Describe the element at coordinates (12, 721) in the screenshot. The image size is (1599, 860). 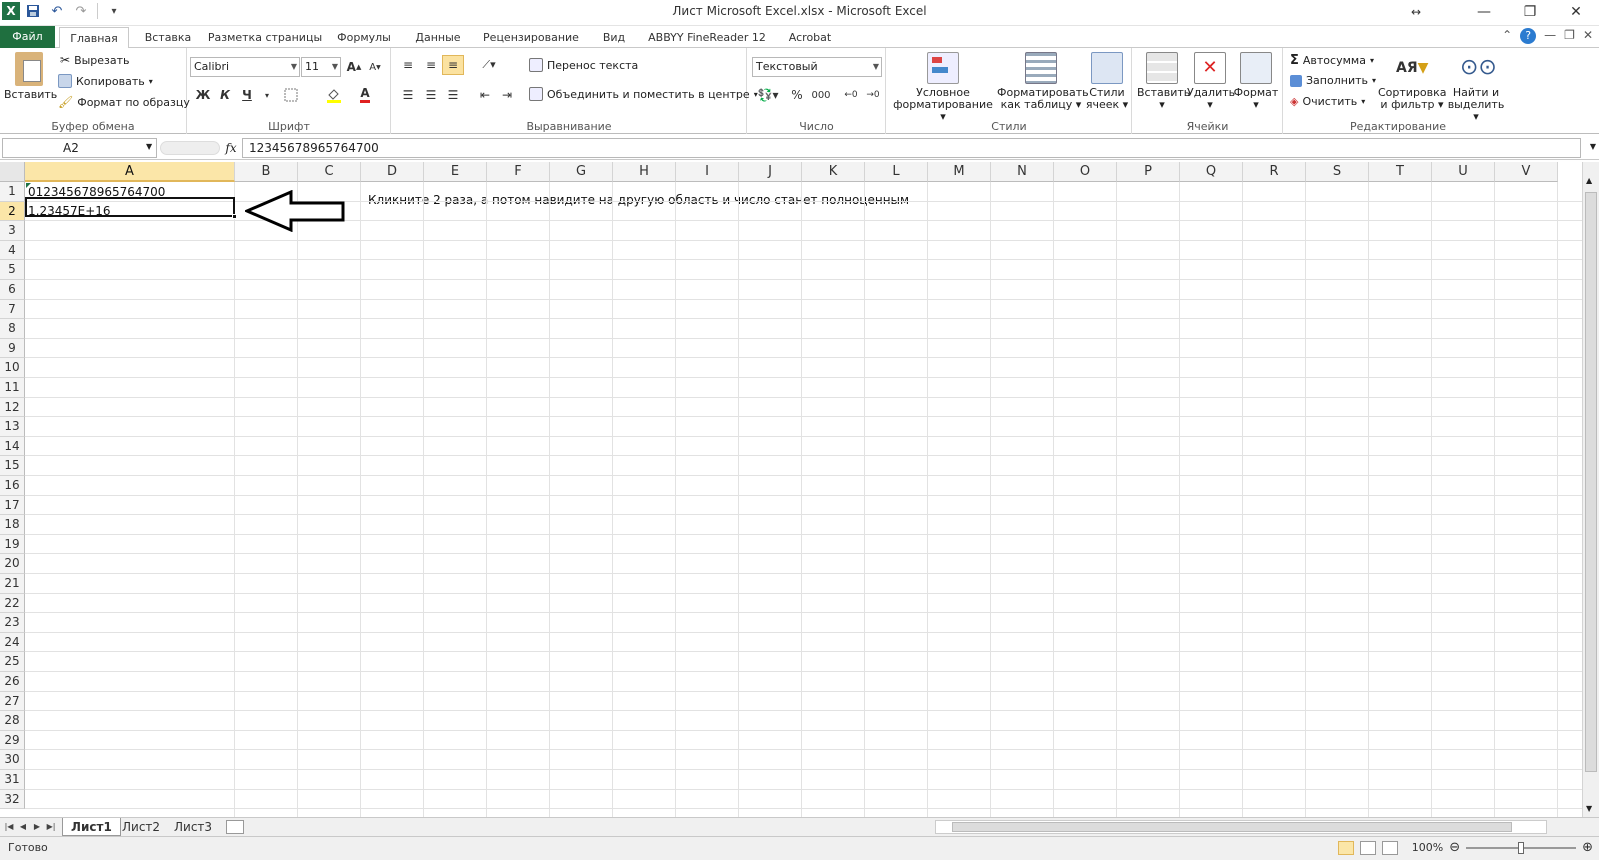
I see `row-header-28: 28` at that location.